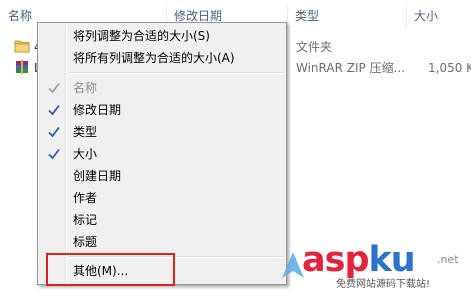  What do you see at coordinates (449, 68) in the screenshot?
I see `file-size: 1,050 K` at bounding box center [449, 68].